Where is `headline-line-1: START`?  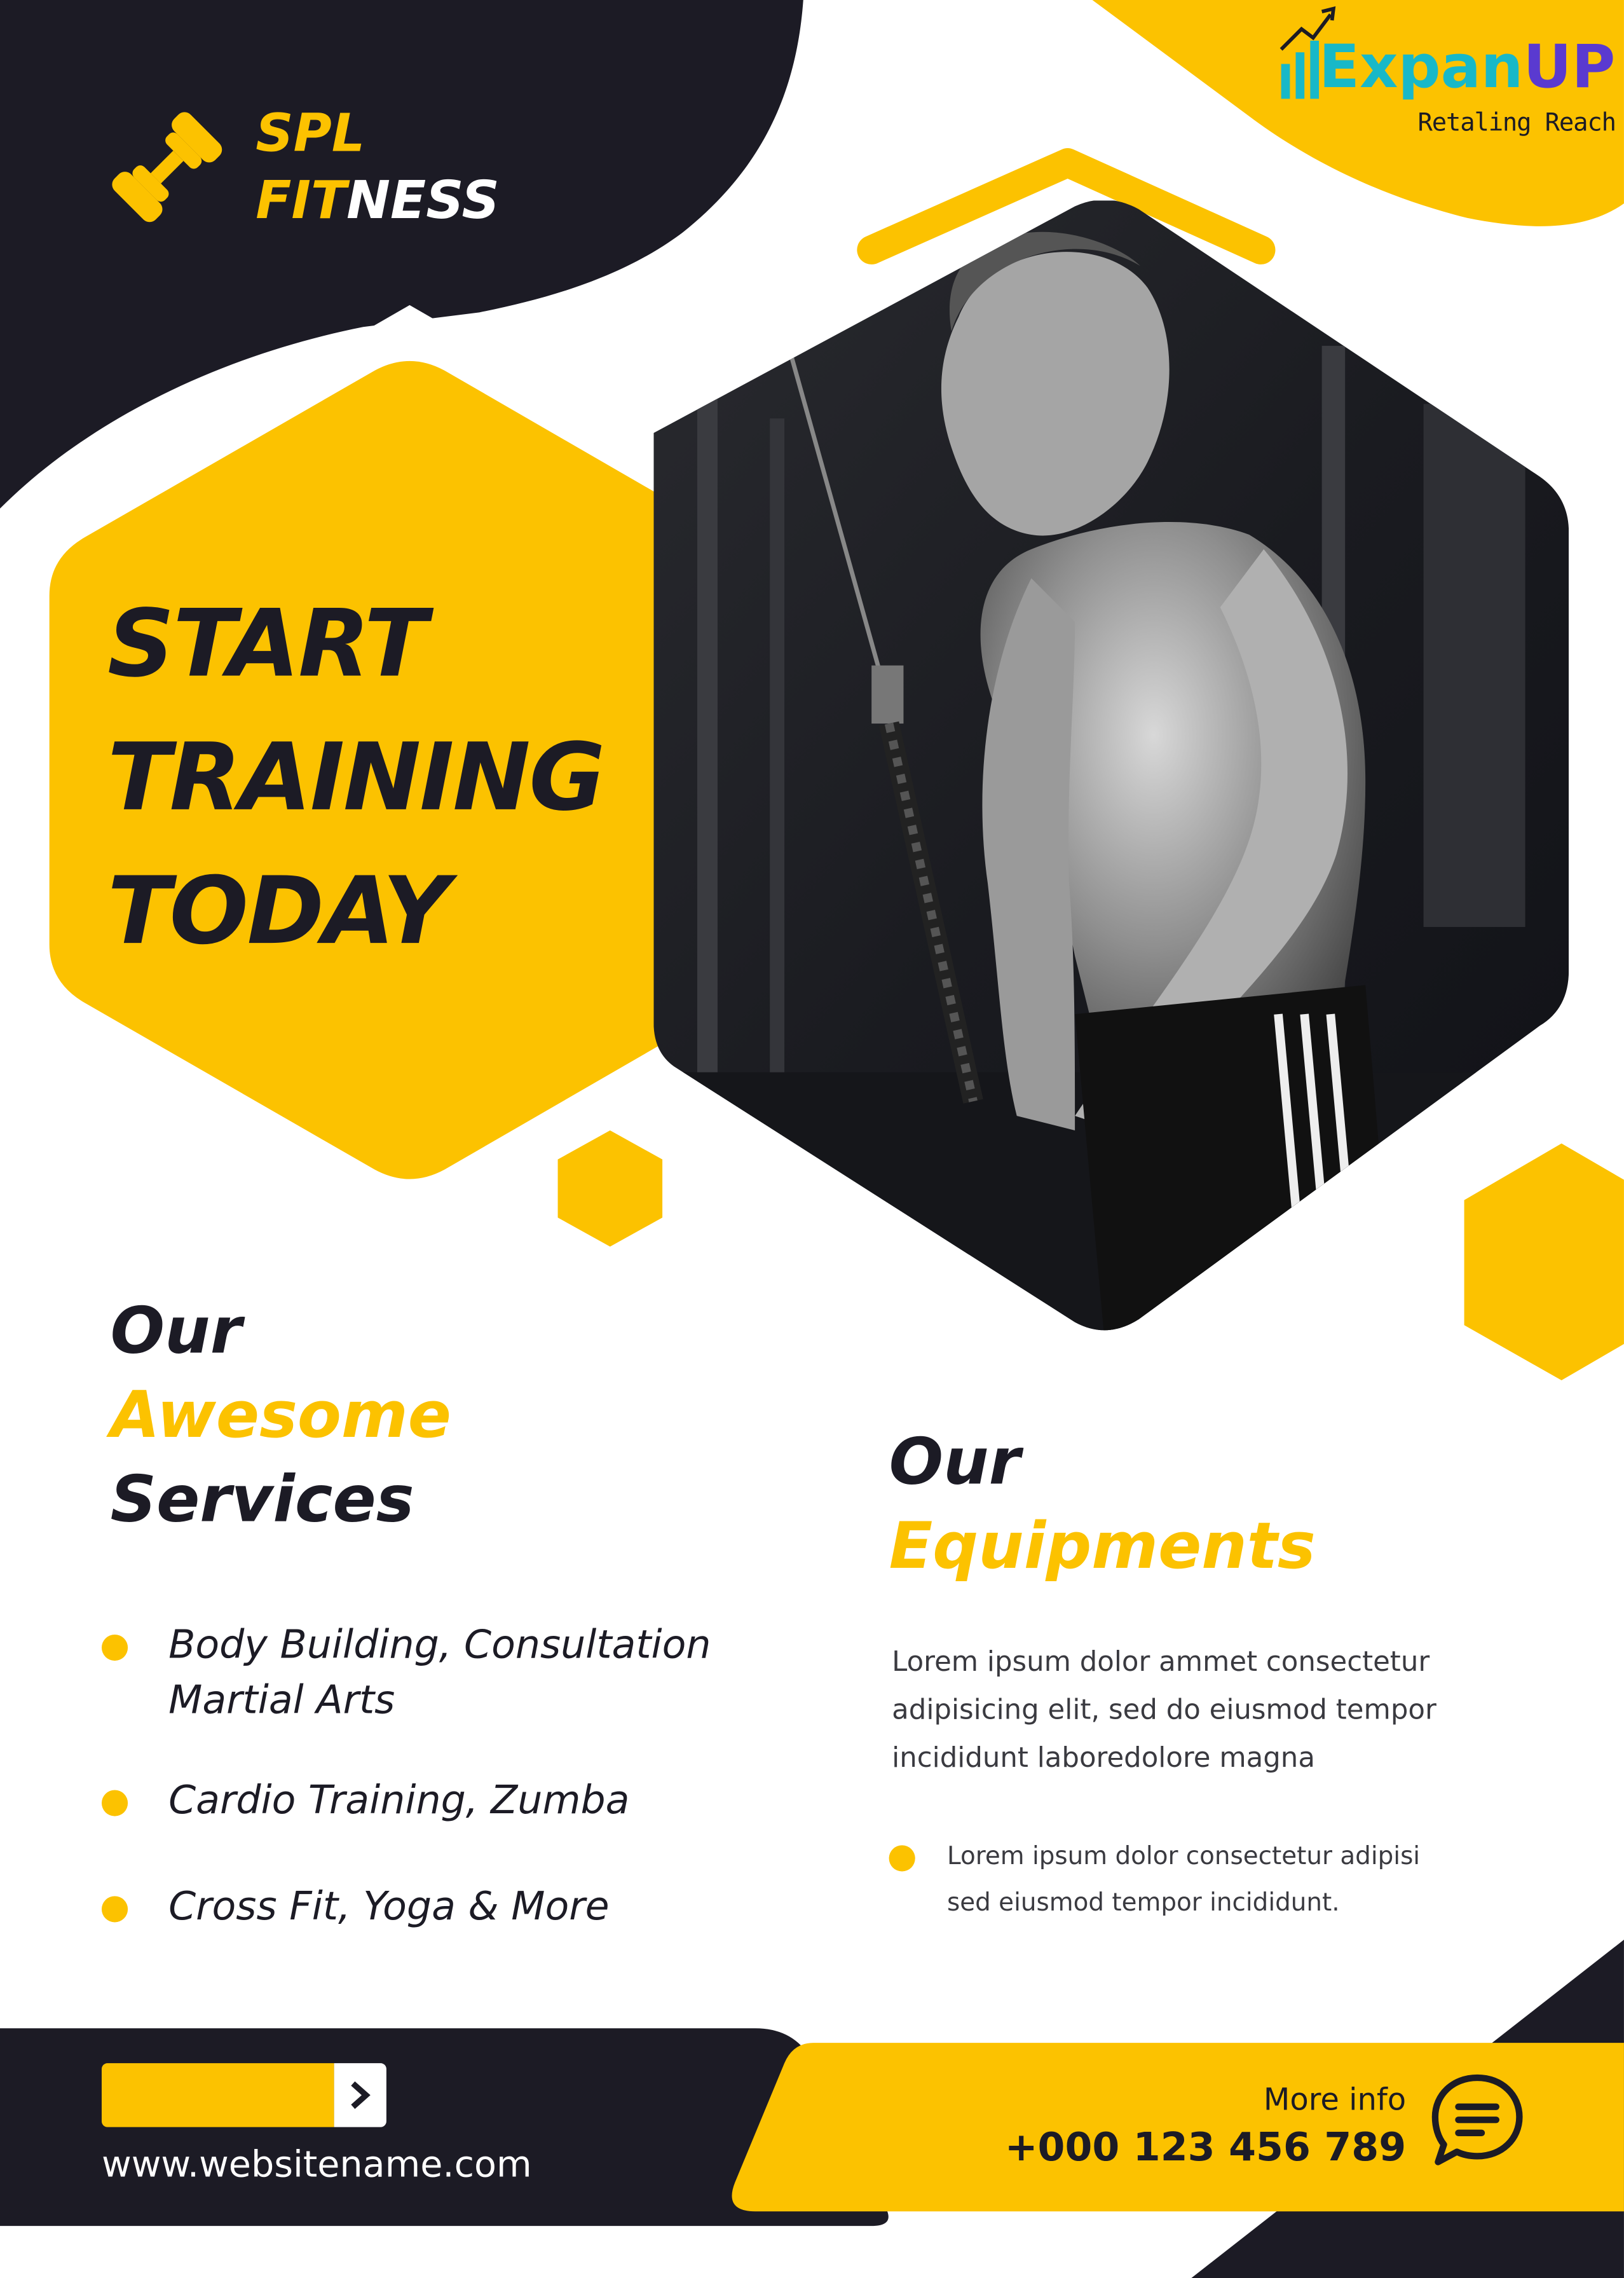
headline-line-1: START is located at coordinates (267, 645).